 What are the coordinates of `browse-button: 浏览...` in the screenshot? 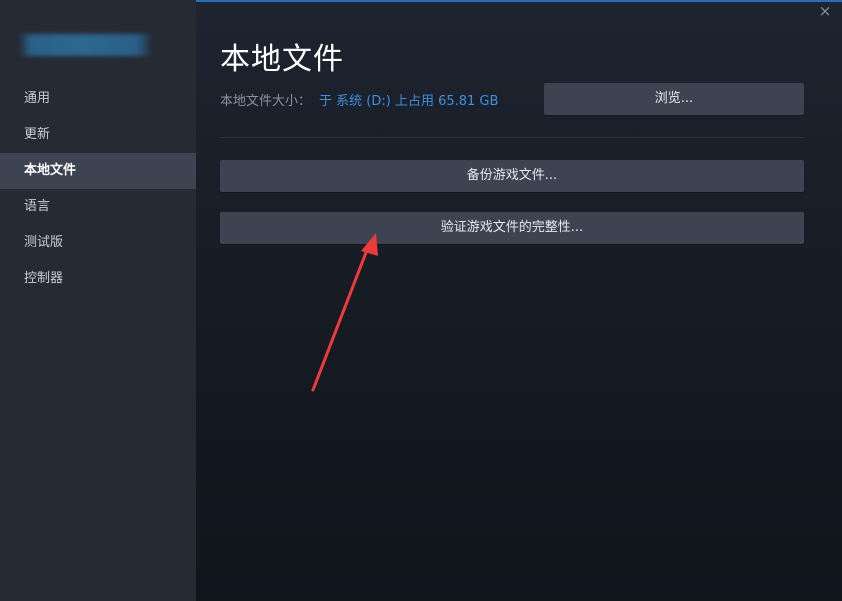 It's located at (674, 99).